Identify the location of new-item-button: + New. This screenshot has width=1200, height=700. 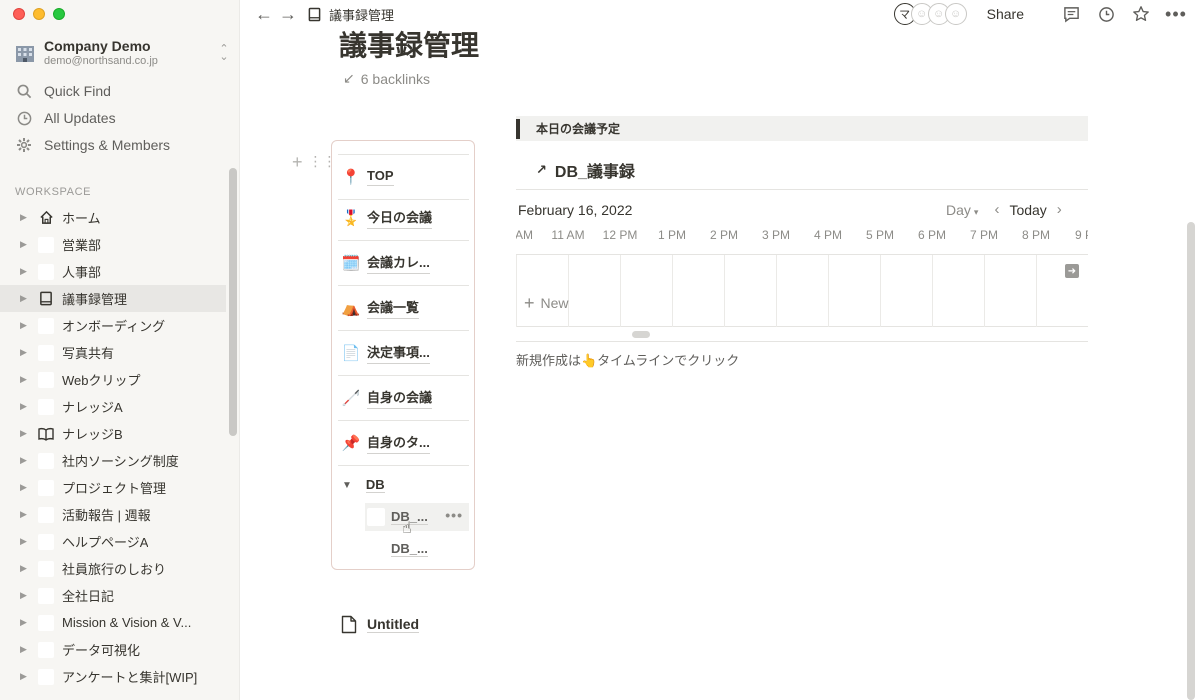
(546, 303).